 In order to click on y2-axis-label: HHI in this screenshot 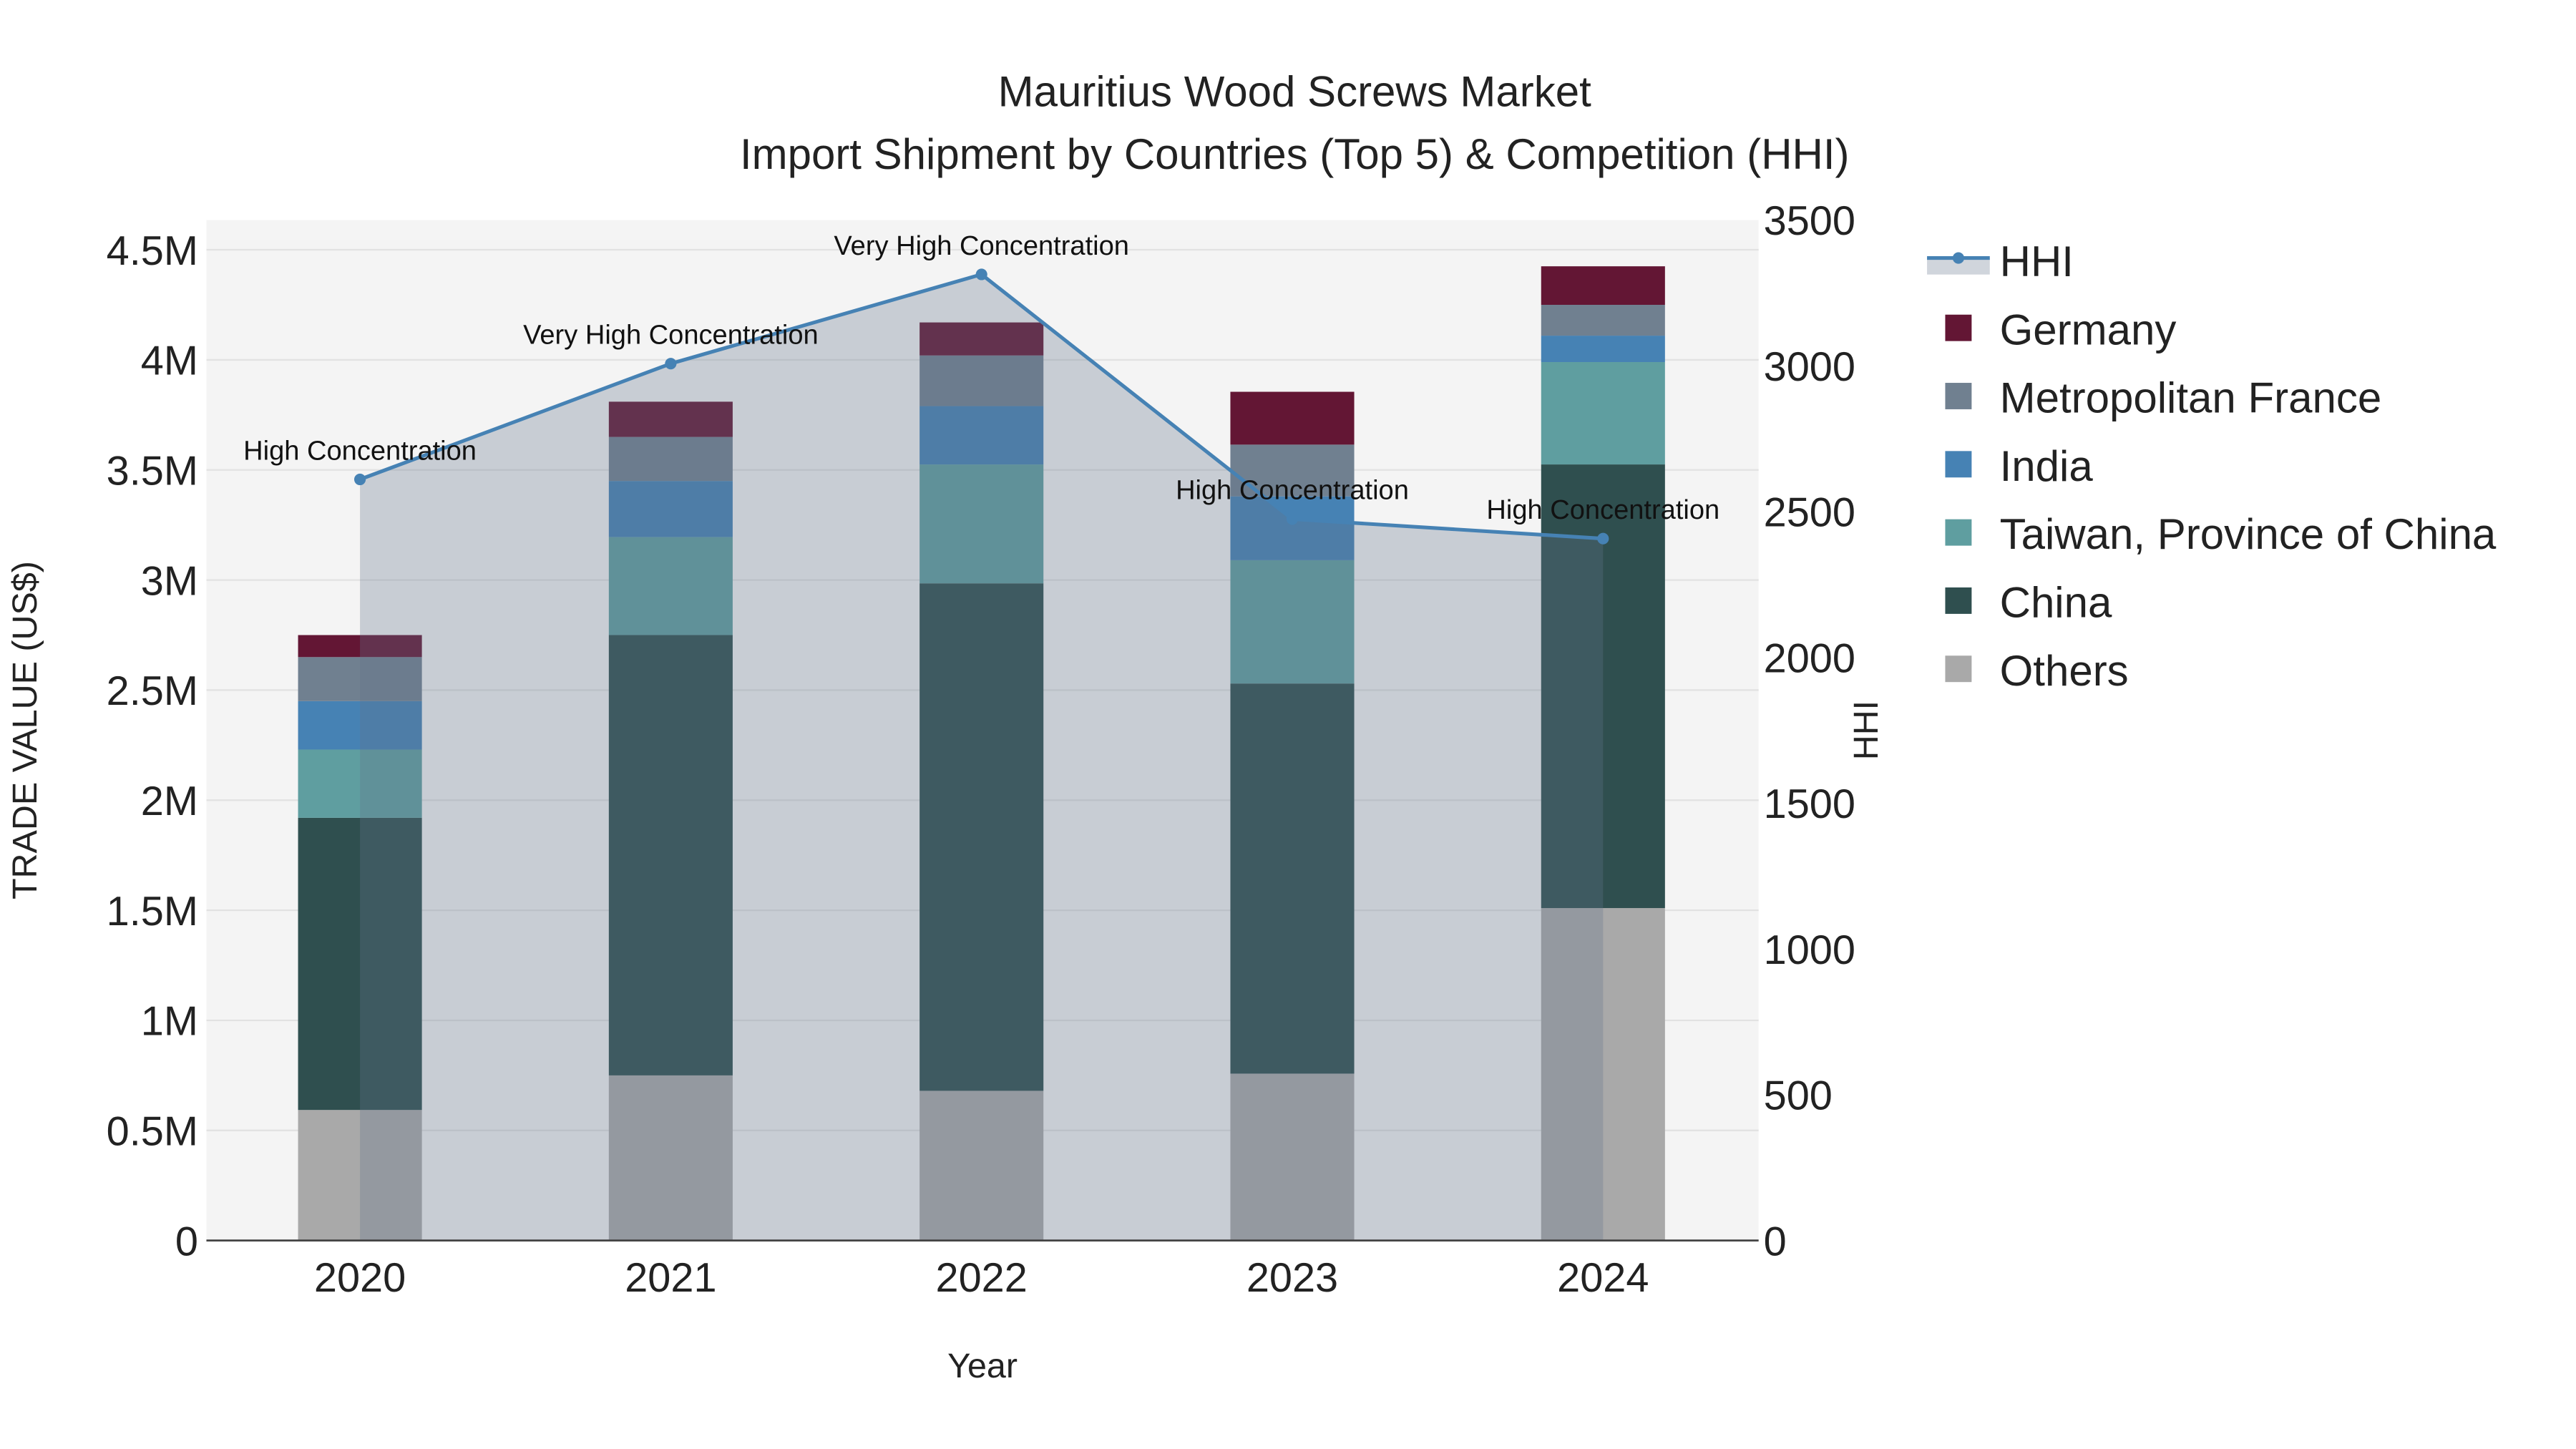, I will do `click(1866, 730)`.